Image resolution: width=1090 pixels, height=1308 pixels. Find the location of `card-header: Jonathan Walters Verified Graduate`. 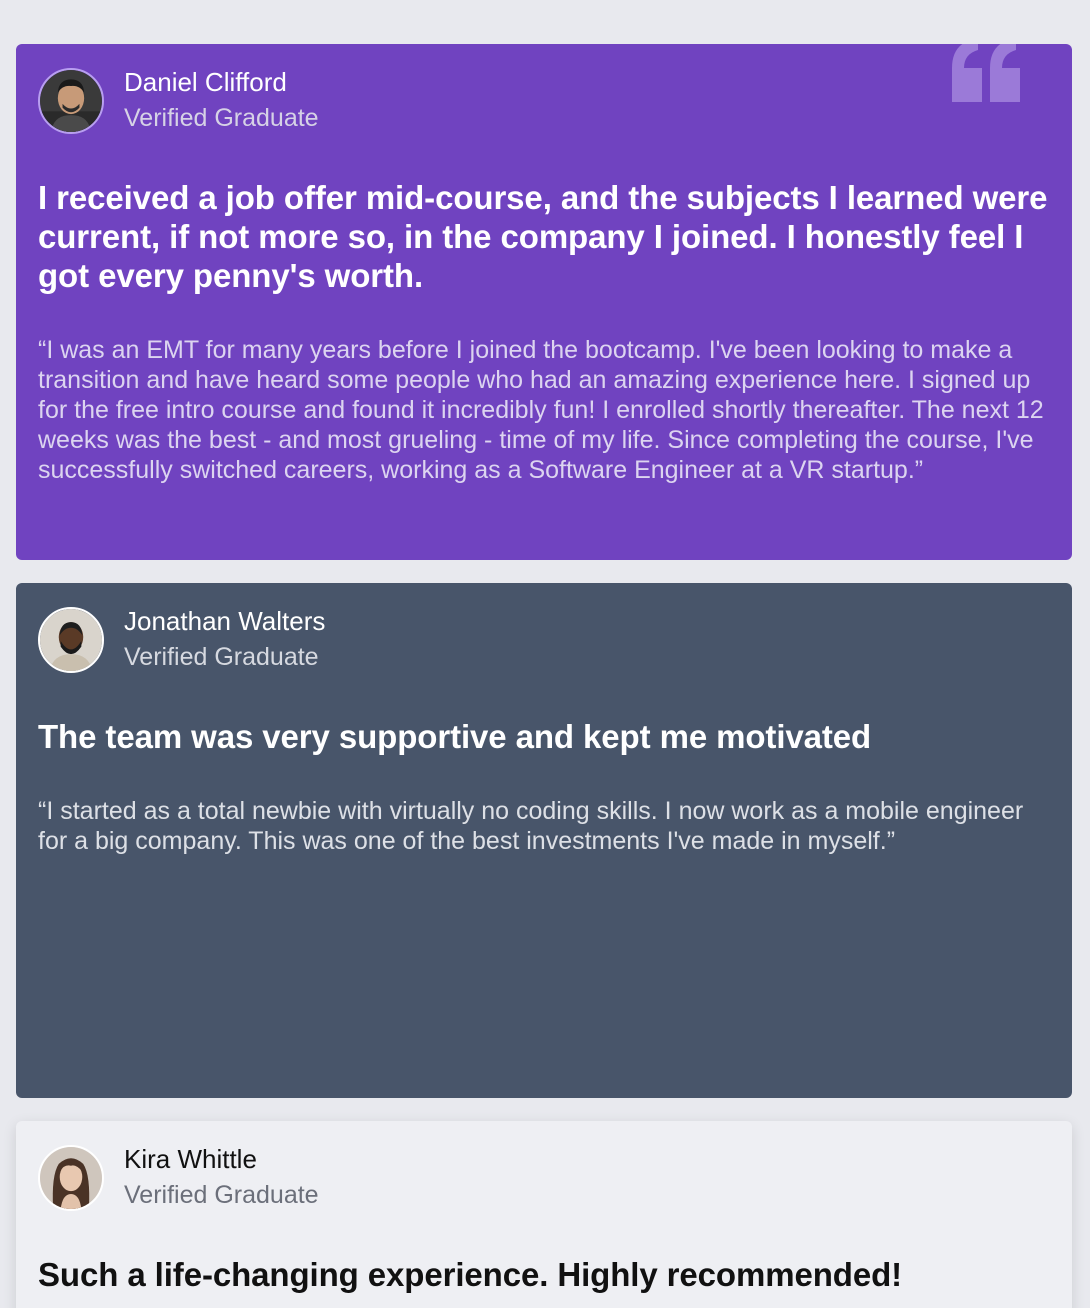

card-header: Jonathan Walters Verified Graduate is located at coordinates (544, 640).